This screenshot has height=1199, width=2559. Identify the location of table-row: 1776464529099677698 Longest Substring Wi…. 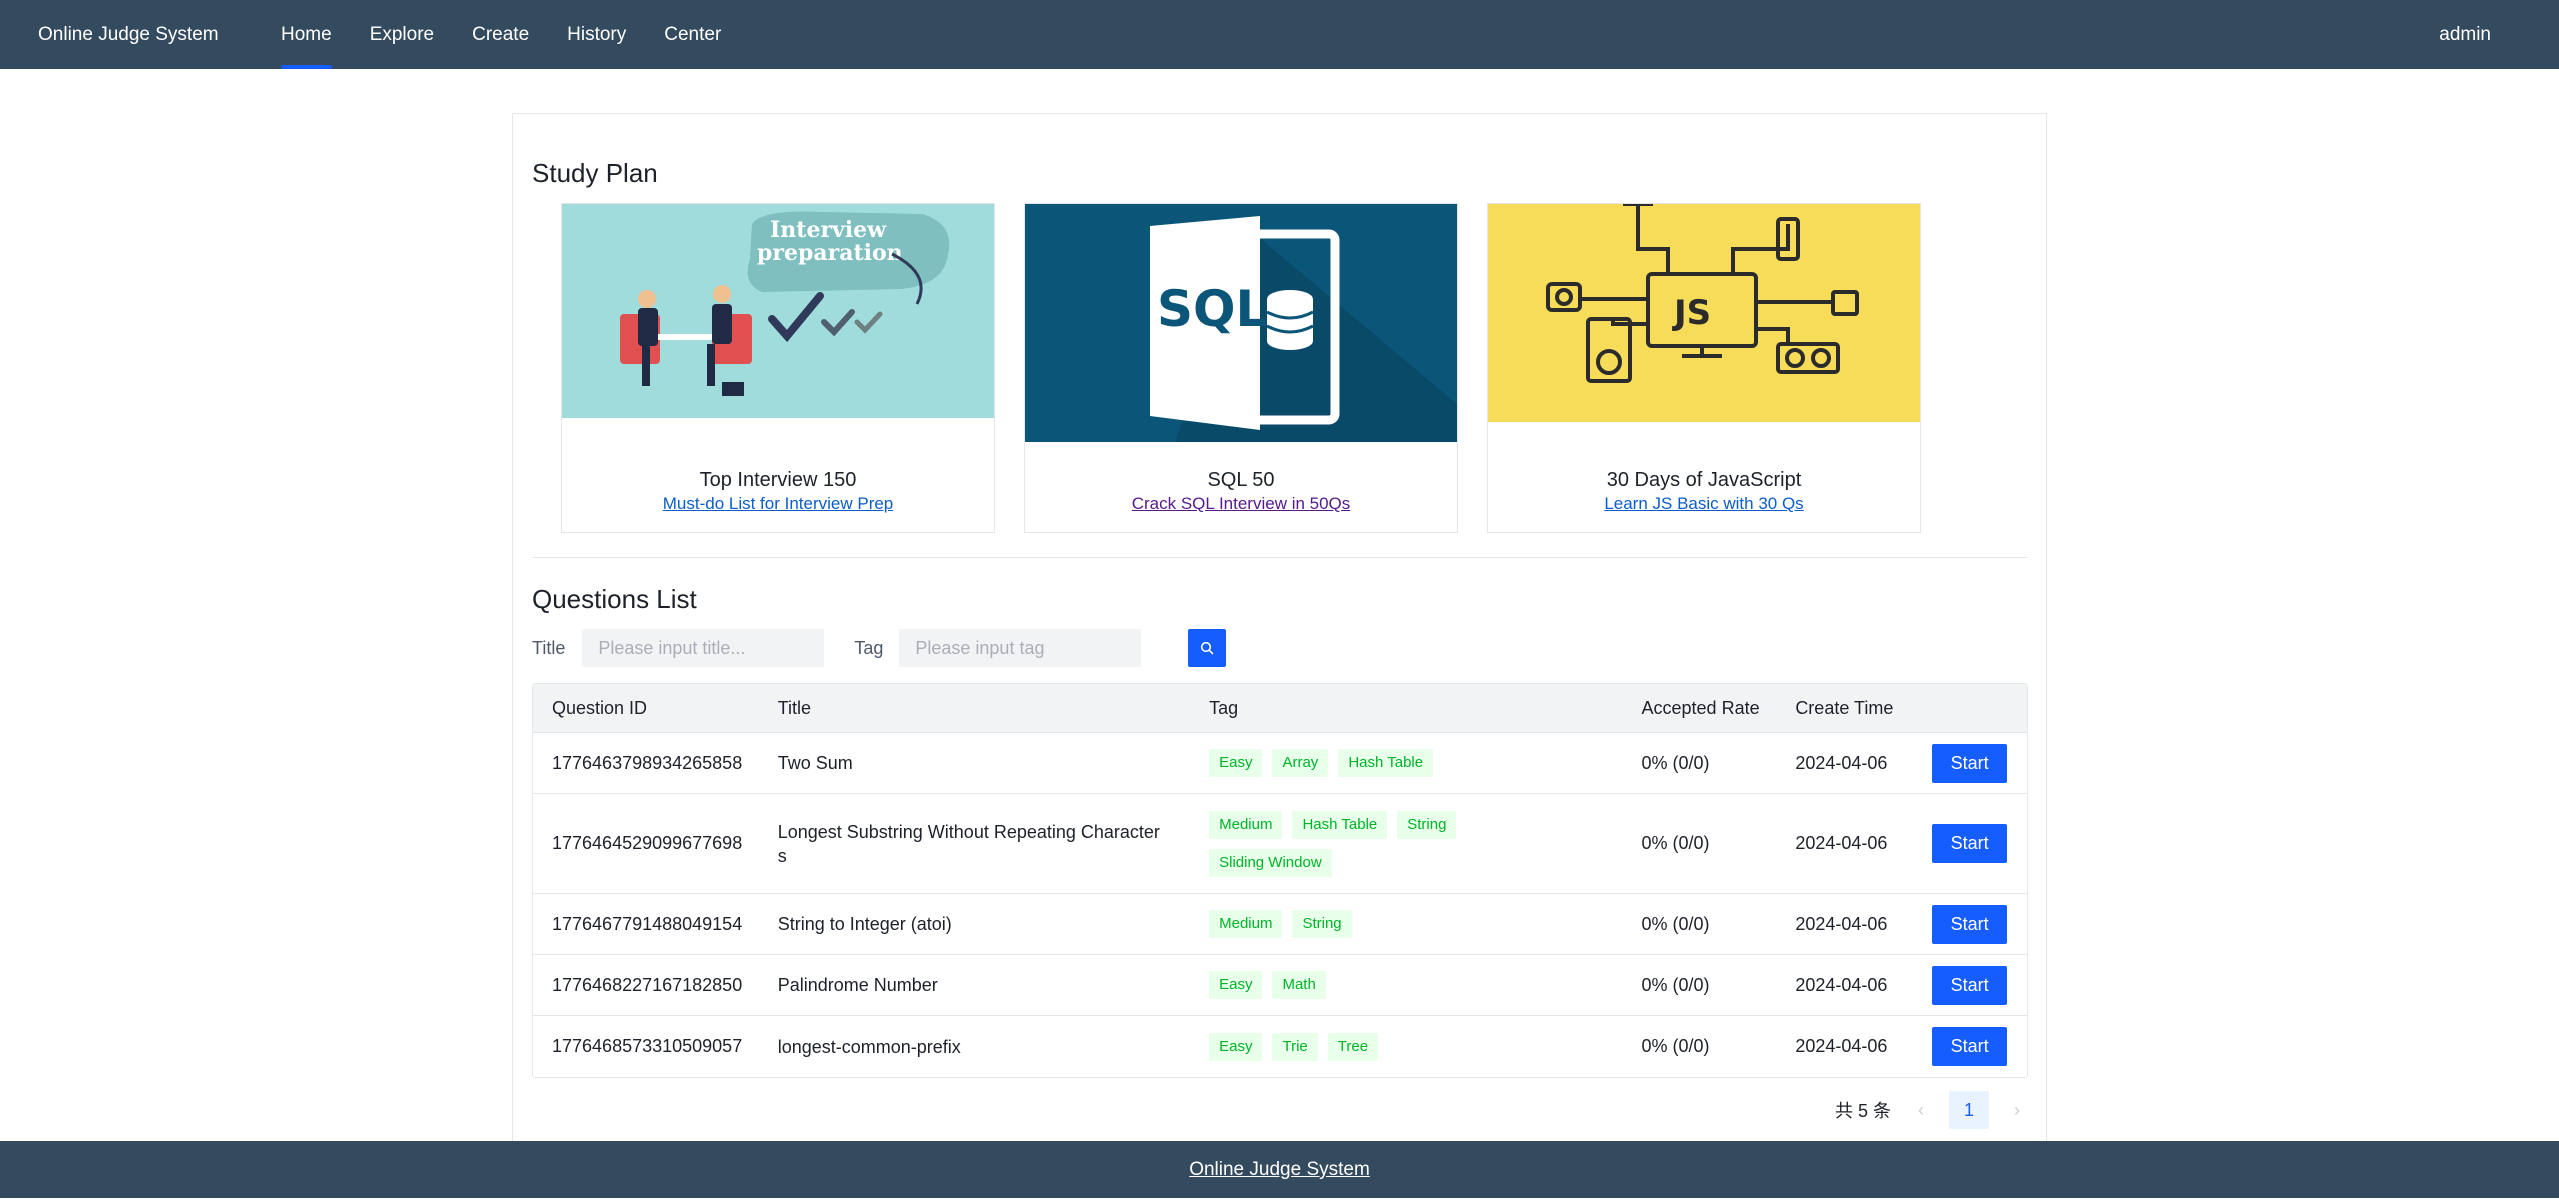
(1280, 844).